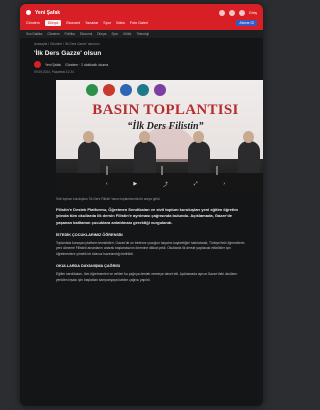 Image resolution: width=320 pixels, height=410 pixels. Describe the element at coordinates (253, 12) in the screenshot. I see `sign-in-link: Giriş` at that location.